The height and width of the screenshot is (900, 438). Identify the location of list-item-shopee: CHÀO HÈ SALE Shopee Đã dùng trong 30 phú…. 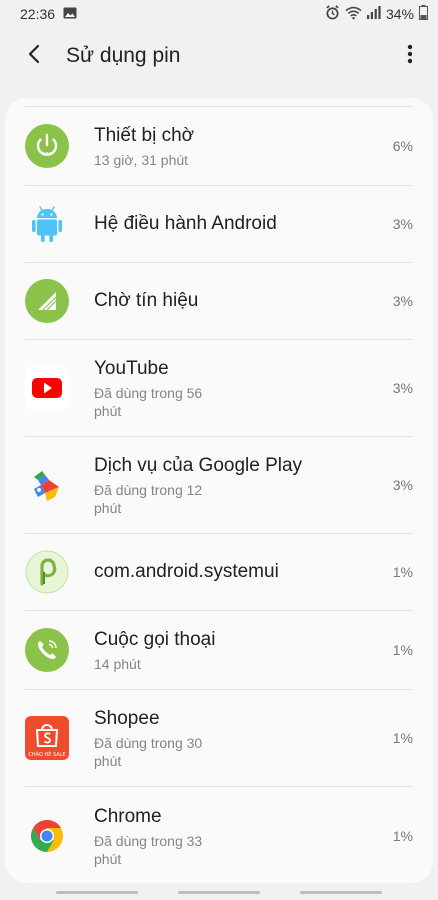
(219, 738).